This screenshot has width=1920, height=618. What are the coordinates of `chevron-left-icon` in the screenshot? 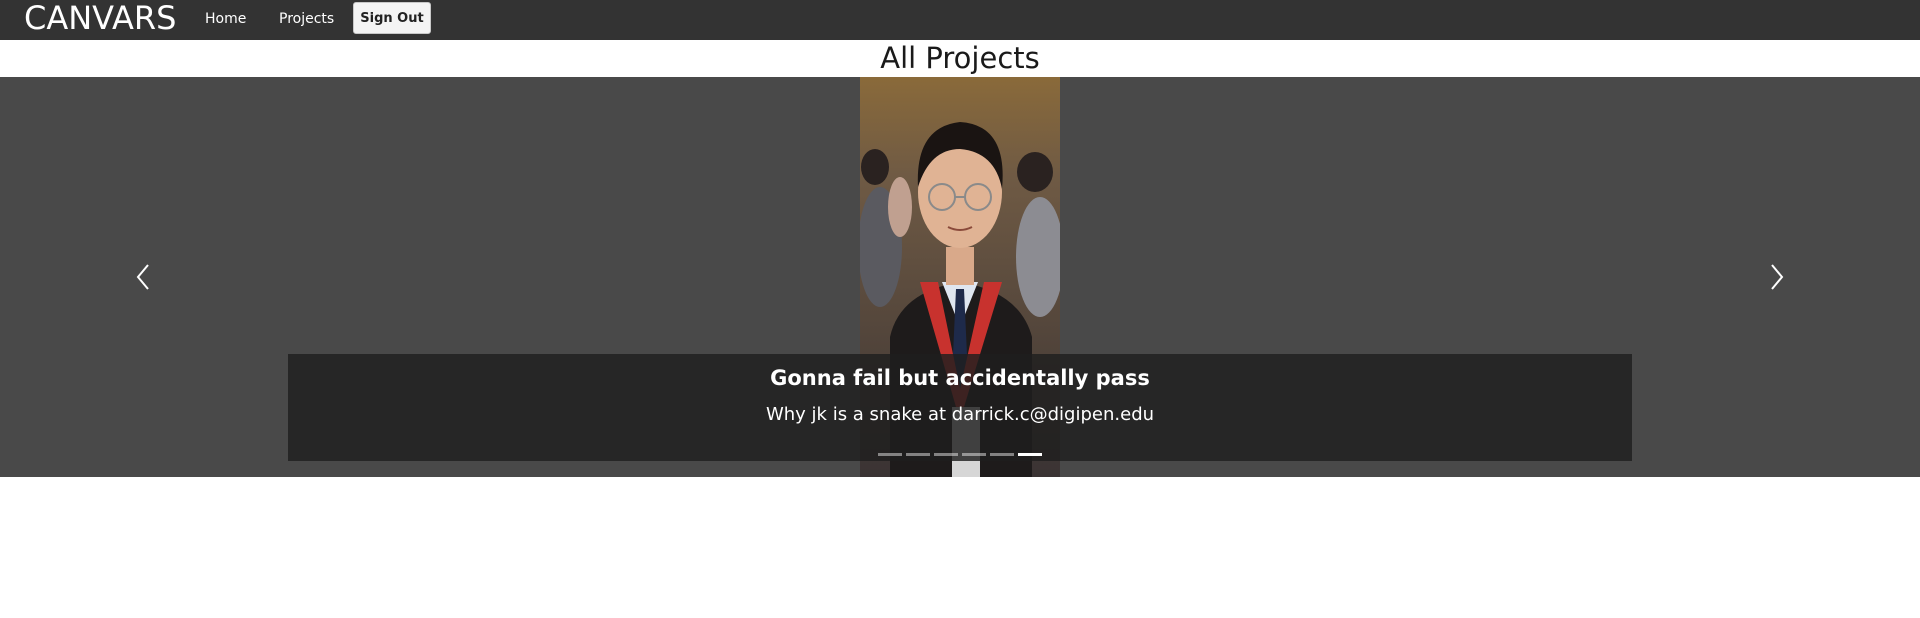 It's located at (142, 277).